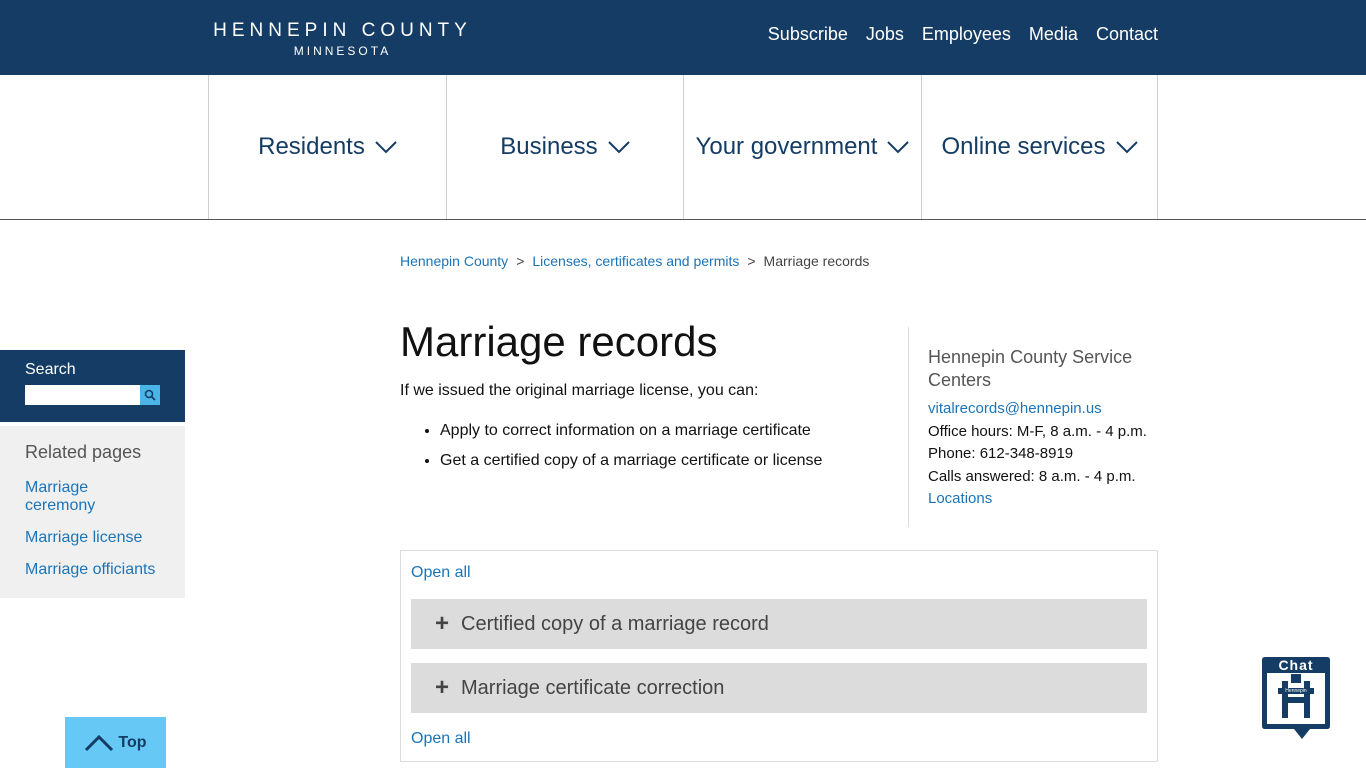 The height and width of the screenshot is (768, 1366). I want to click on breadcrumb-licenses: Licenses, certificates and permits, so click(635, 261).